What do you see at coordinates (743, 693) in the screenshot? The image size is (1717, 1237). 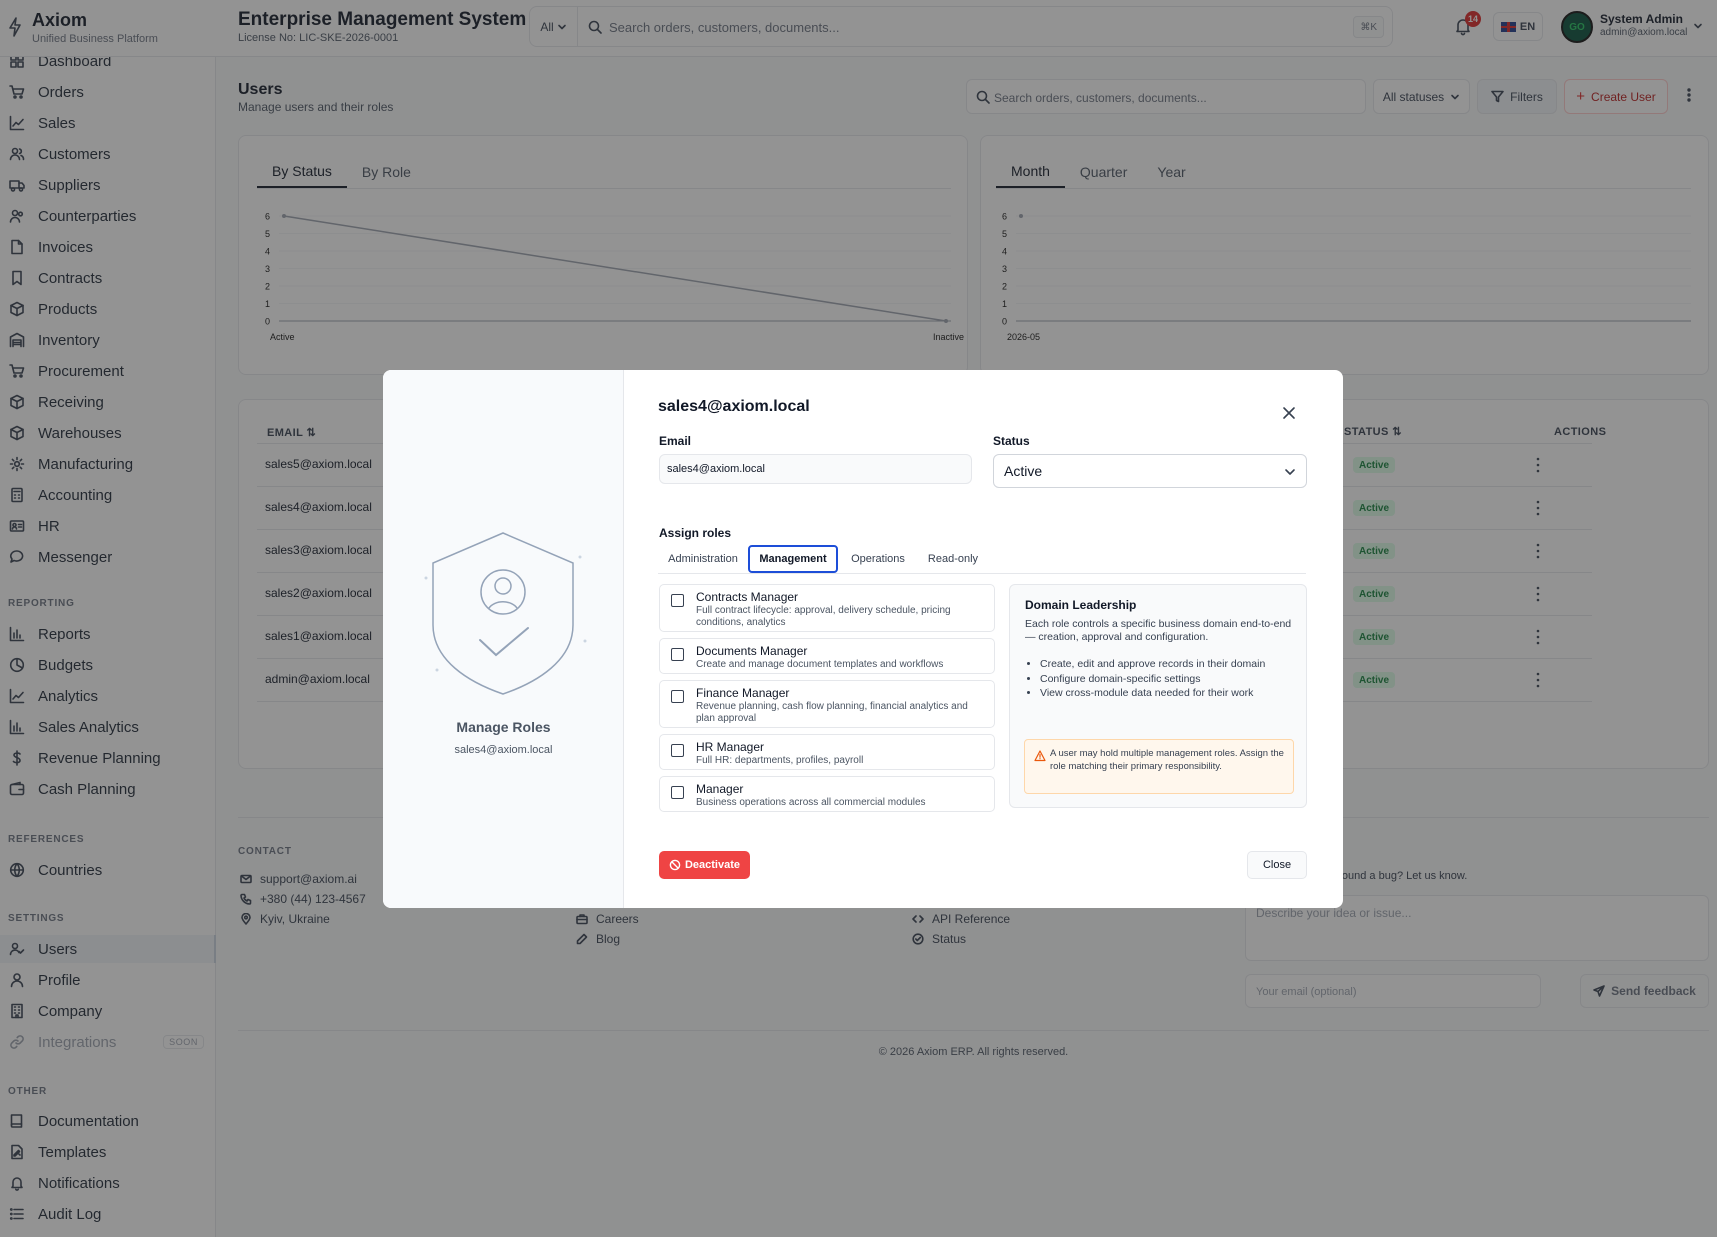 I see `role-name: Finance Manager` at bounding box center [743, 693].